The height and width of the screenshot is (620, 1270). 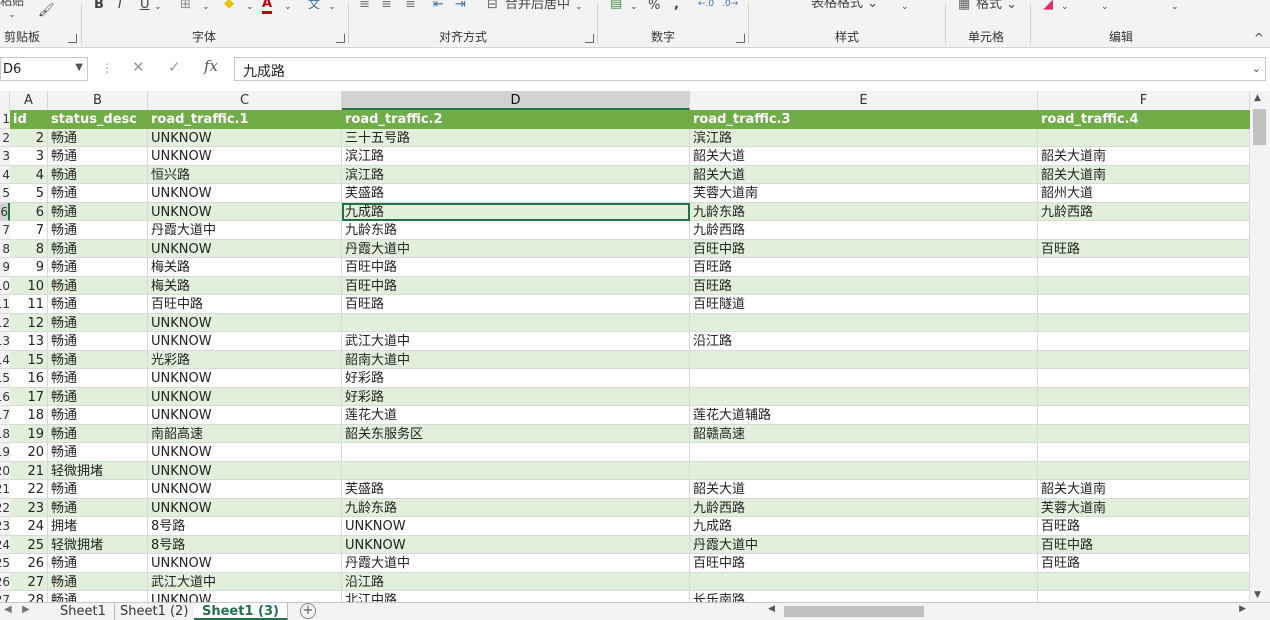 I want to click on cell-a: 26, so click(x=29, y=563).